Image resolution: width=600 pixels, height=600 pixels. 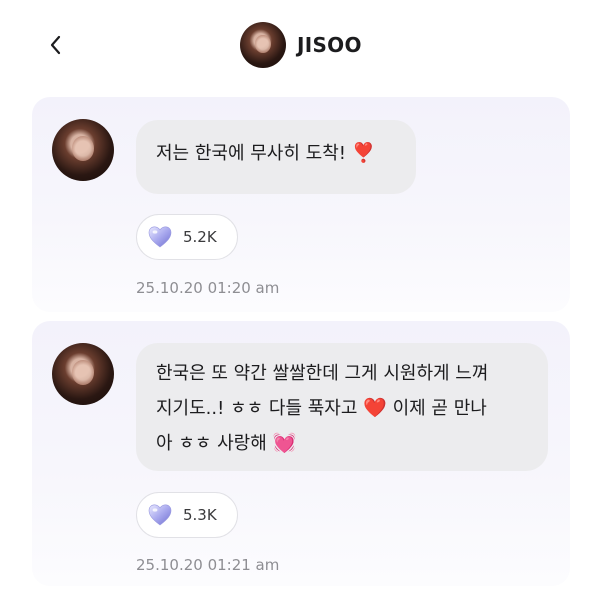 What do you see at coordinates (257, 408) in the screenshot?
I see `message-text: 지기도..! ㅎㅎ 다들 푹자고` at bounding box center [257, 408].